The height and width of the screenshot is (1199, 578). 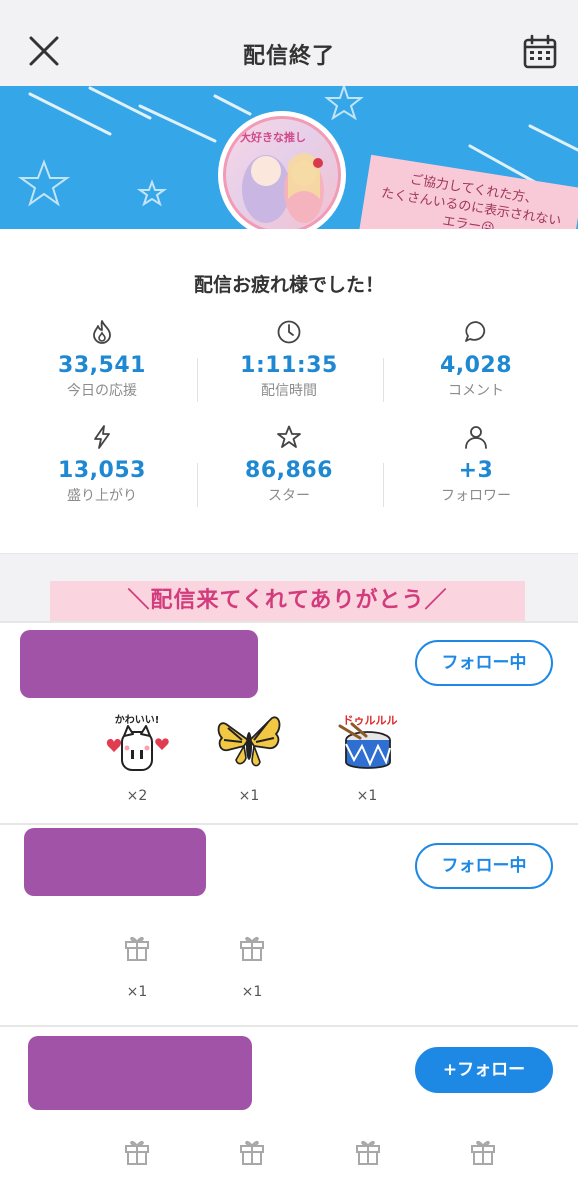 What do you see at coordinates (476, 496) in the screenshot?
I see `stat-label: フォロワー` at bounding box center [476, 496].